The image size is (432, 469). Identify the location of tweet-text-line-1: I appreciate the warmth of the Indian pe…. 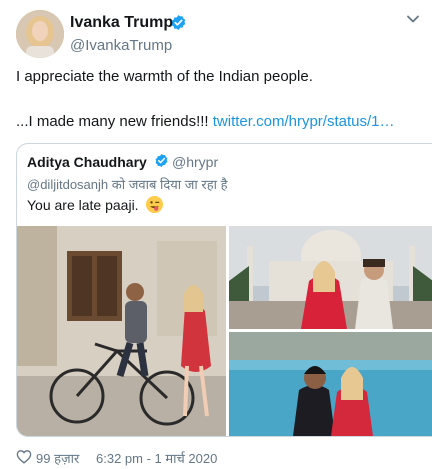
(164, 76).